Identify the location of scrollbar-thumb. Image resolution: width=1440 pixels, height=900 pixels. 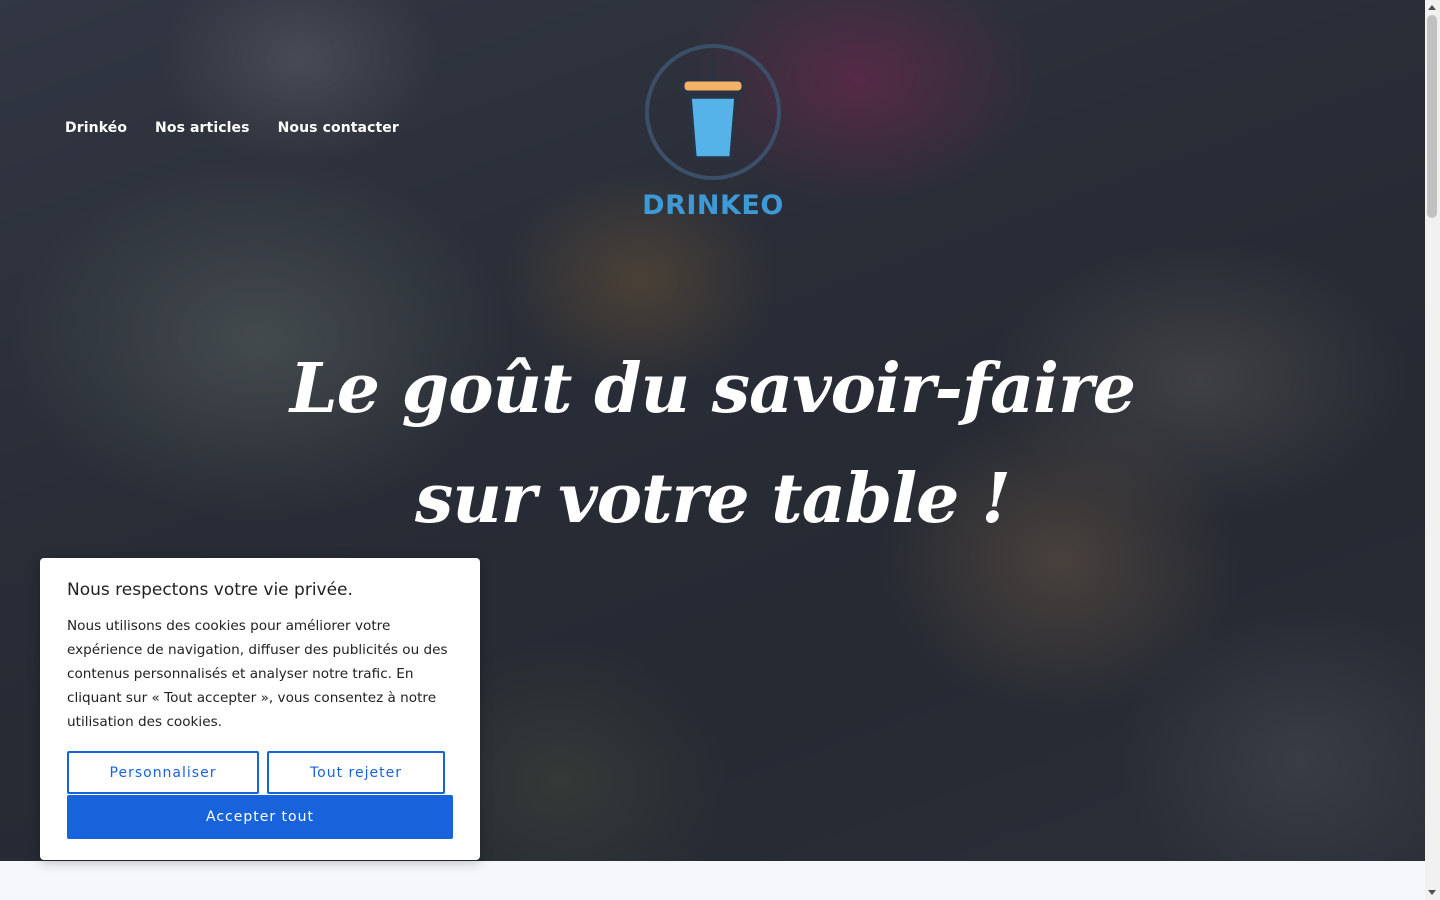
(1432, 116).